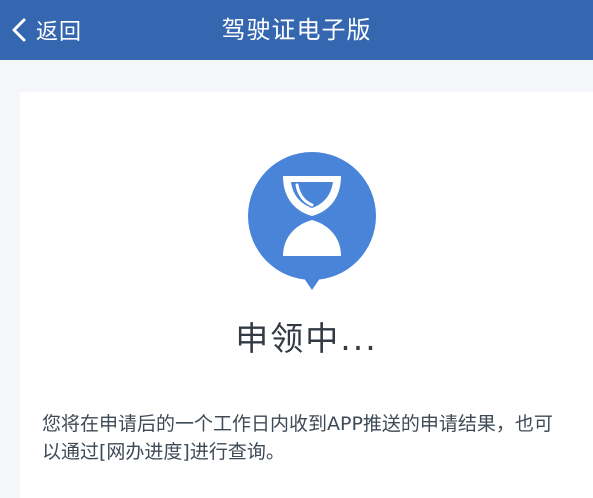 This screenshot has height=498, width=593. I want to click on page-title: 驾驶证电子版, so click(296, 30).